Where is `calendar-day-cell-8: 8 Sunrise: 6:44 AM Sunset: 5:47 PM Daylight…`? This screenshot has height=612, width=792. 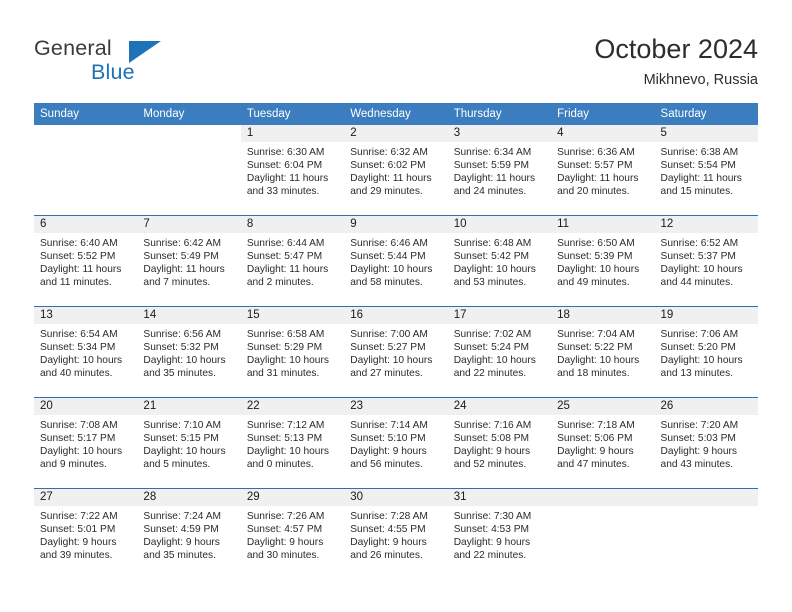
calendar-day-cell-8: 8 Sunrise: 6:44 AM Sunset: 5:47 PM Daylight… is located at coordinates (292, 261).